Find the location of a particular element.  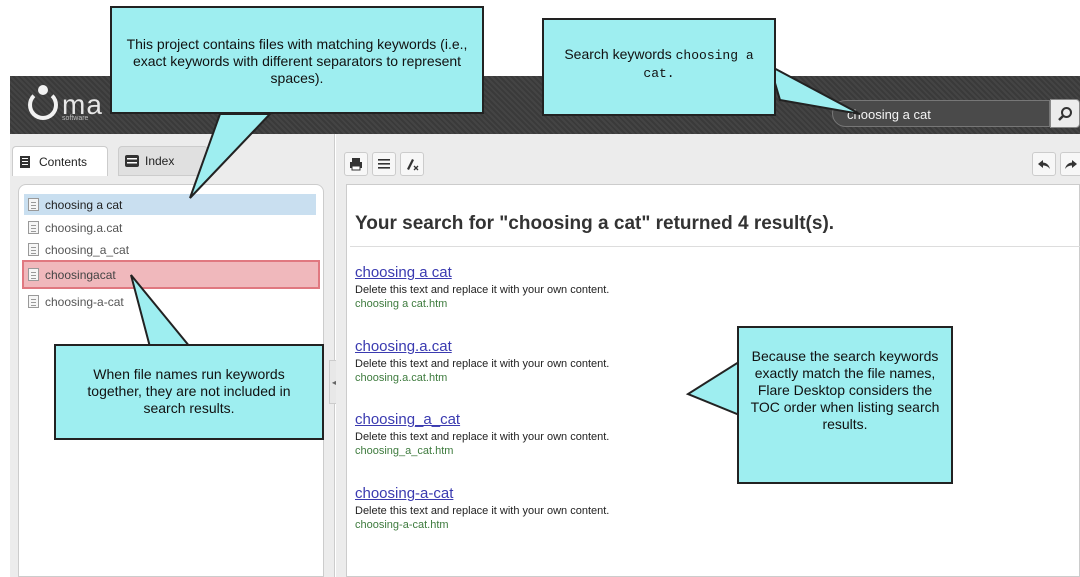

callout-search-keywords-text: Search keywords is located at coordinates (620, 54).